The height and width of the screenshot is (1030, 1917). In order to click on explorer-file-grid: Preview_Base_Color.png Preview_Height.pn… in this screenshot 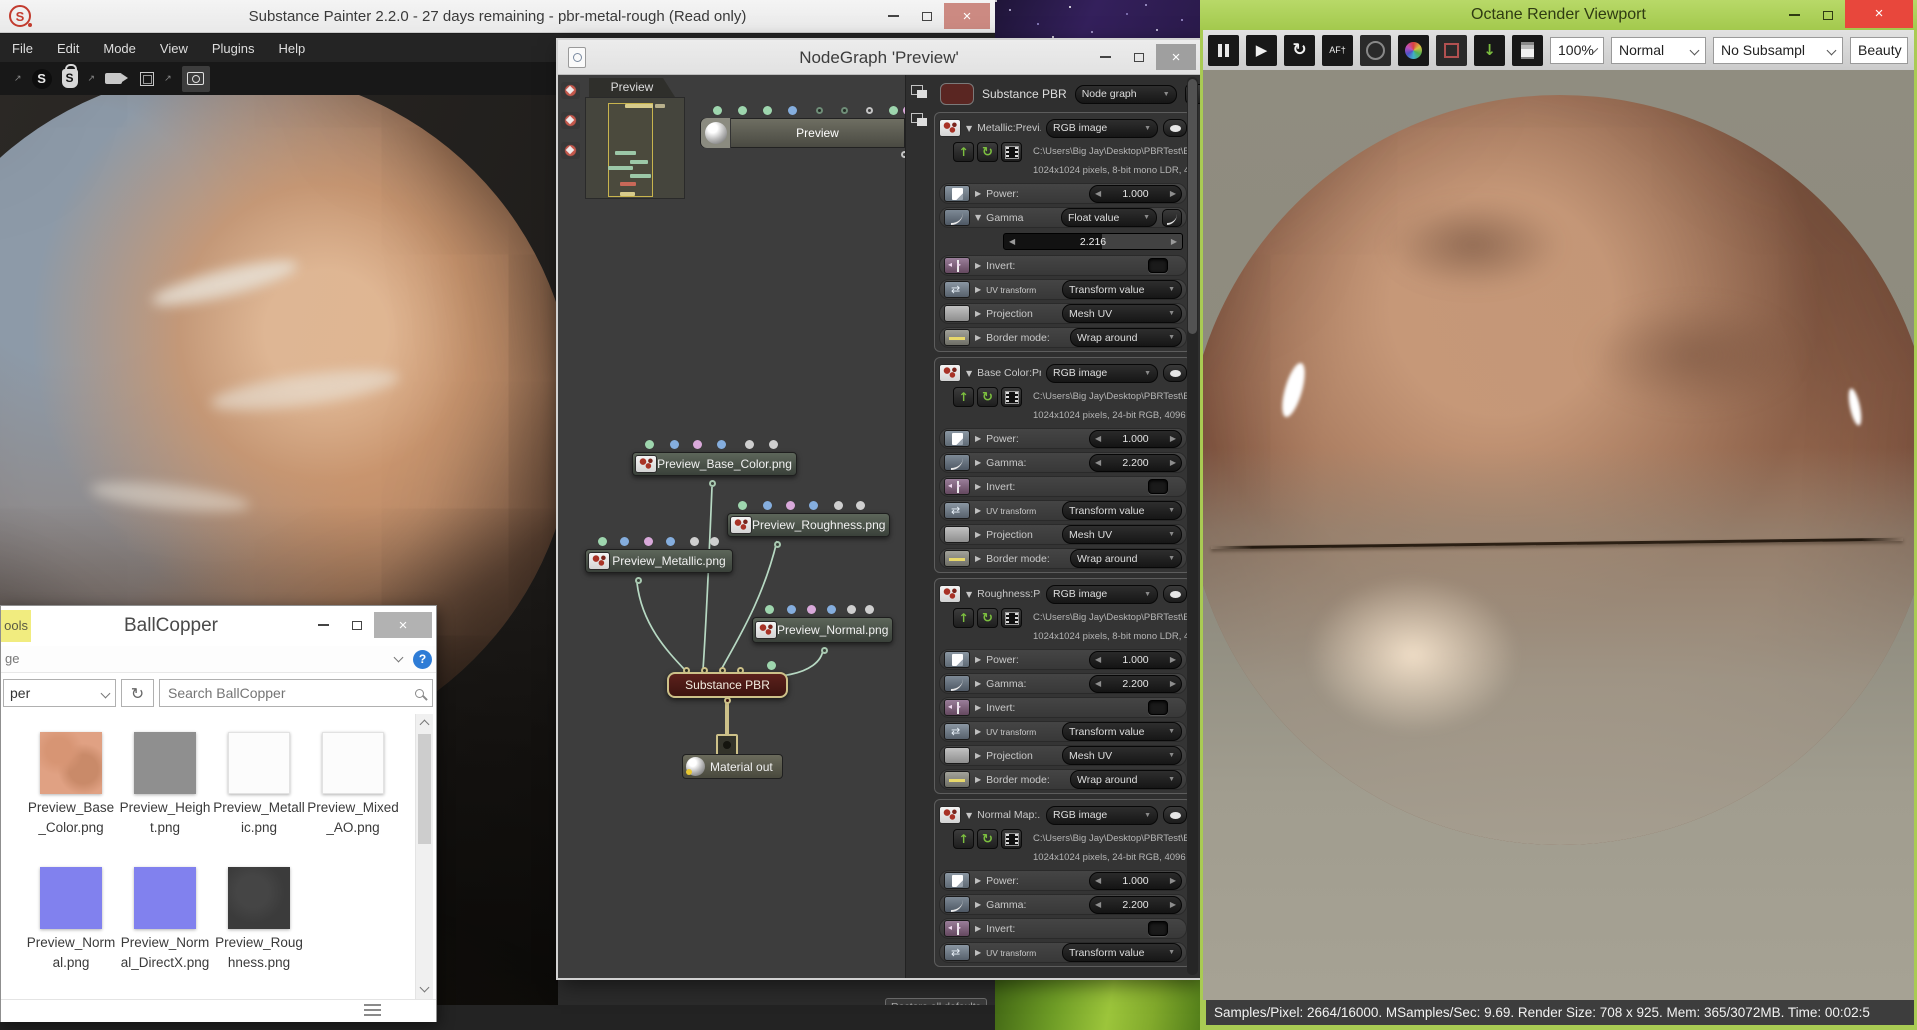, I will do `click(208, 856)`.